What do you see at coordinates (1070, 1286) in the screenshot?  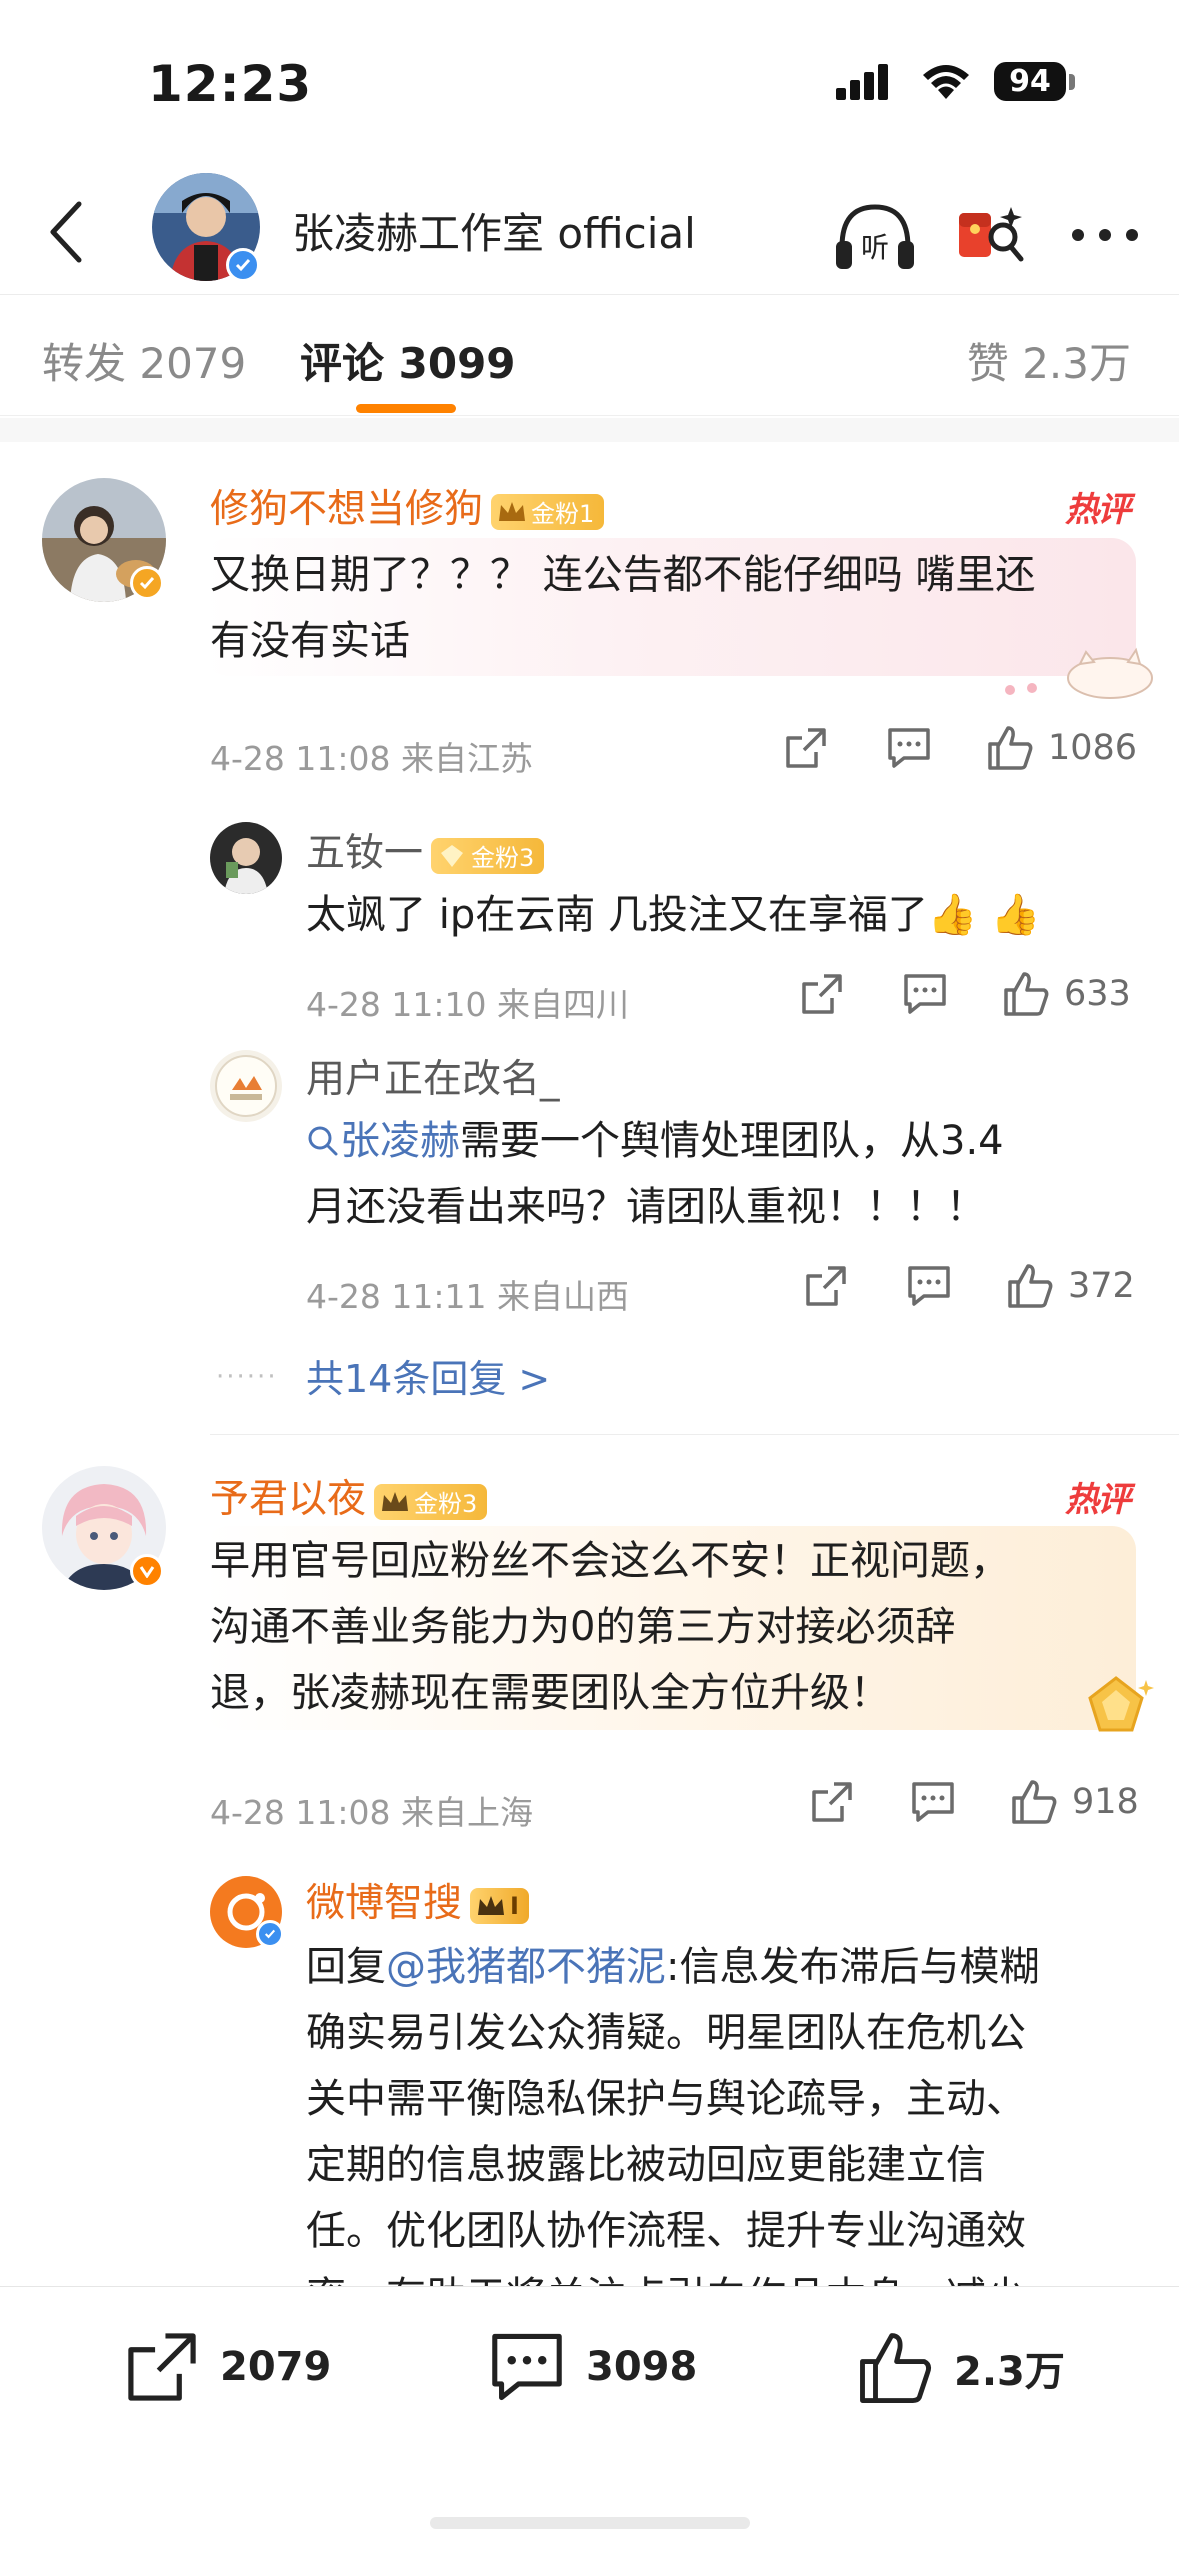 I see `like-button: 372` at bounding box center [1070, 1286].